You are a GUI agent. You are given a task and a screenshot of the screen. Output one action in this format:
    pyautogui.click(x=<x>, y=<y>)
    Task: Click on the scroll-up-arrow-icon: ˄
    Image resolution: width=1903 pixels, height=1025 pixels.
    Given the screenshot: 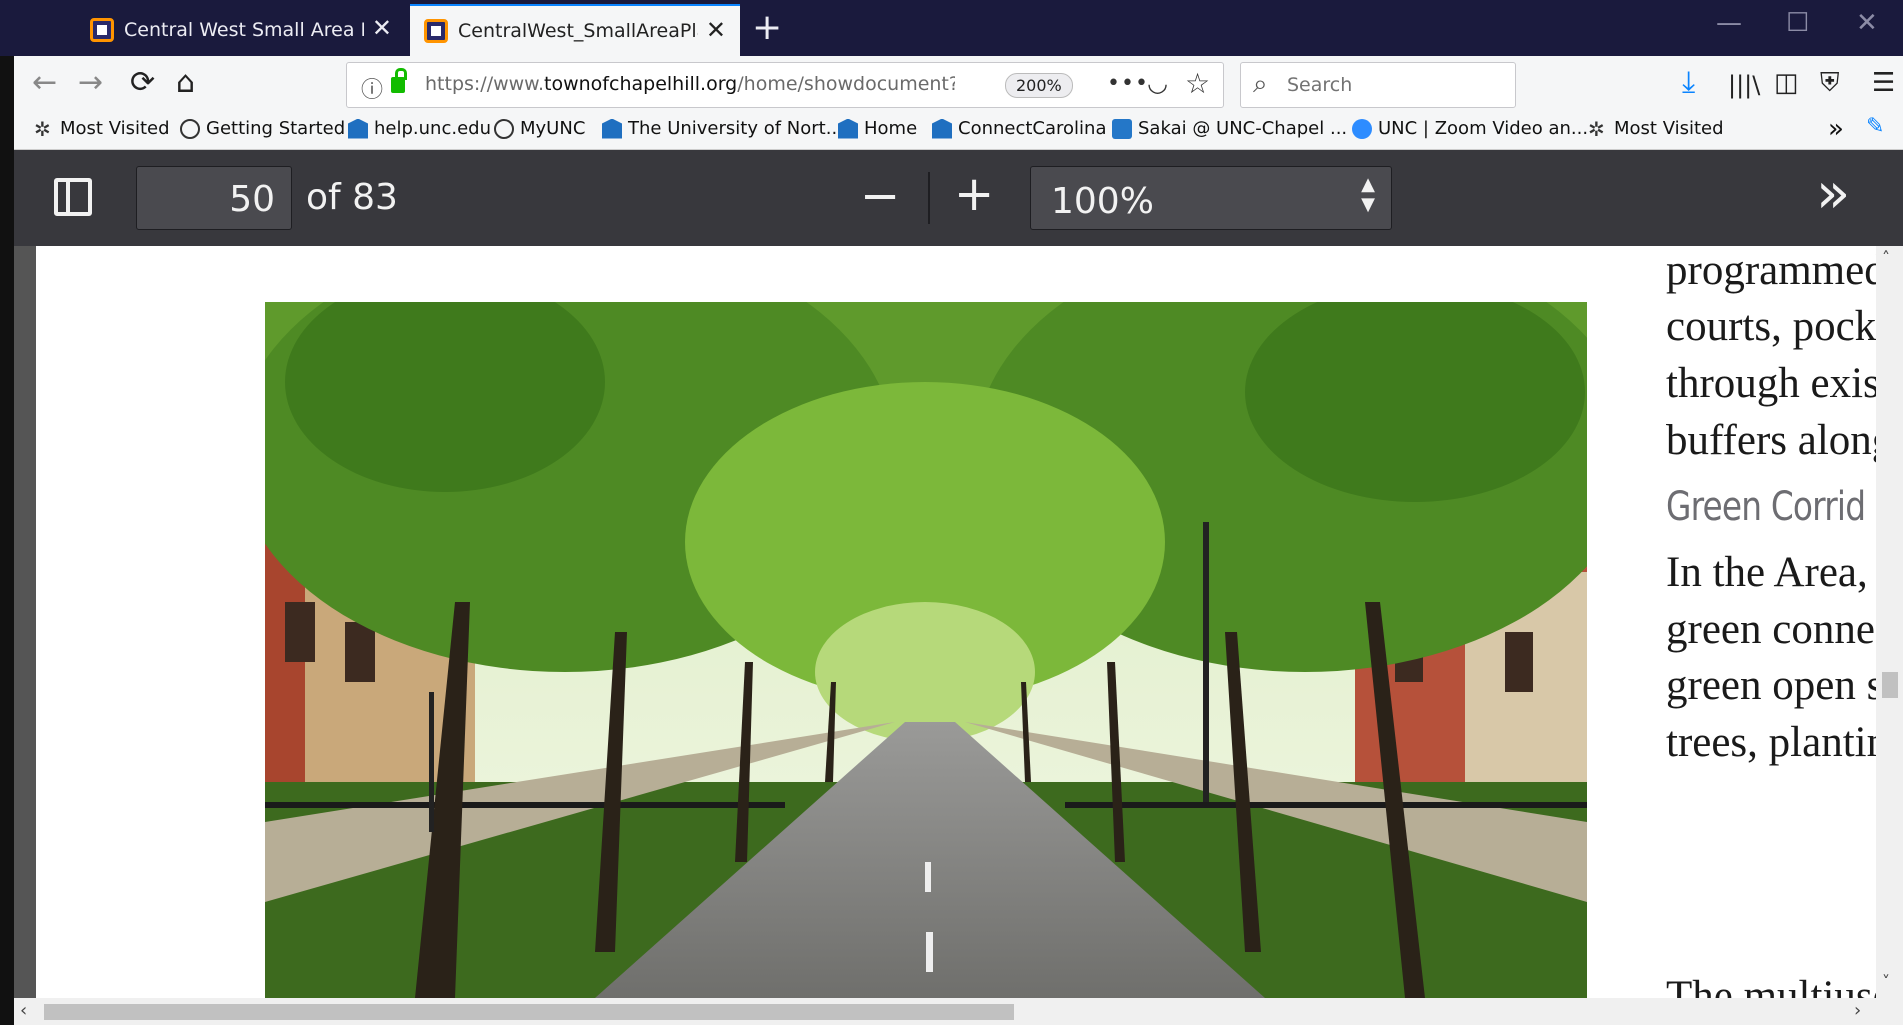 What is the action you would take?
    pyautogui.click(x=1886, y=257)
    